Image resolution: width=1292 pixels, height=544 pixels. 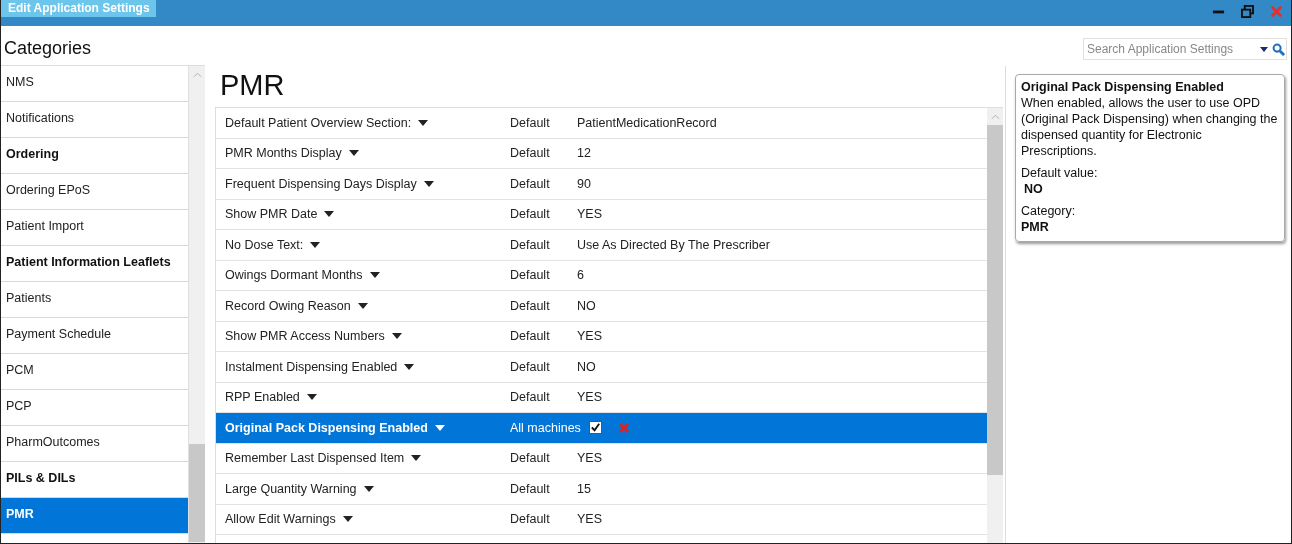 I want to click on categories-heading: Categories, so click(x=48, y=48).